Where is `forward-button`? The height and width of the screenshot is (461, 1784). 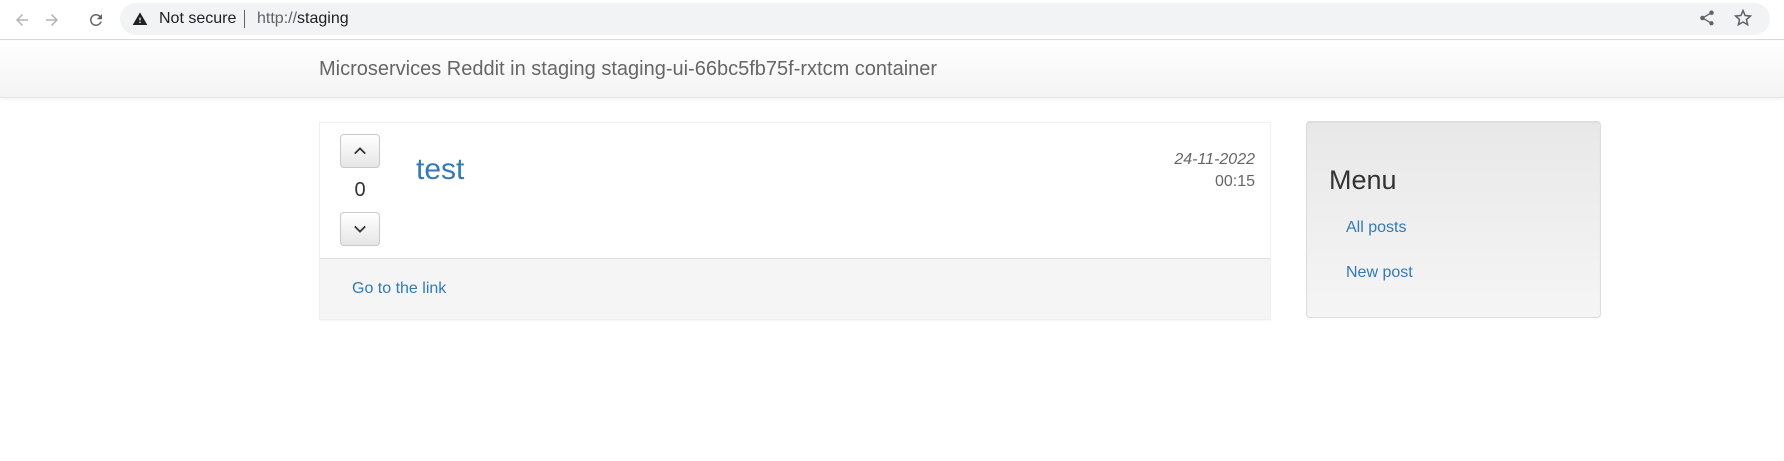
forward-button is located at coordinates (52, 20).